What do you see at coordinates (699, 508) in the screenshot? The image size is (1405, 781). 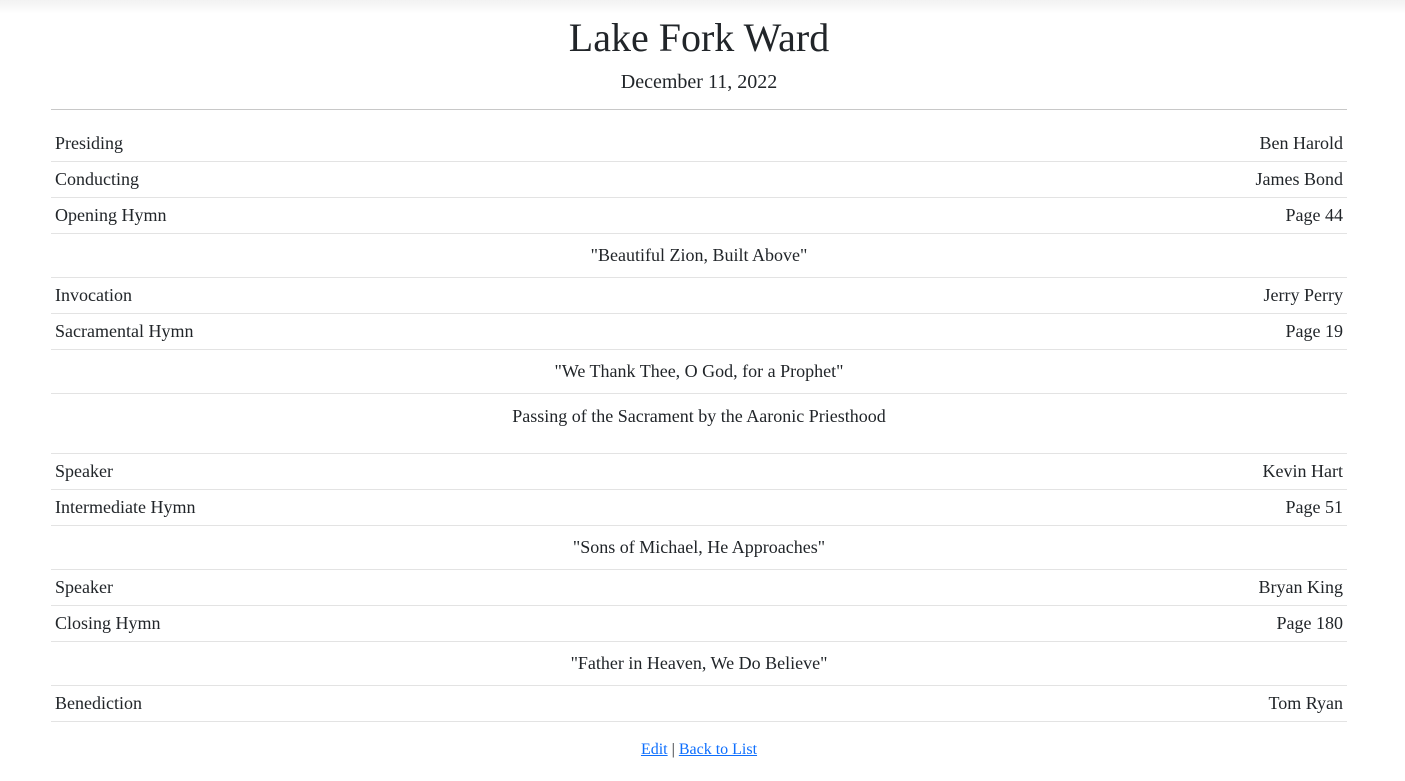 I see `row-intermediate-hymn: Intermediate Hymn Page 51` at bounding box center [699, 508].